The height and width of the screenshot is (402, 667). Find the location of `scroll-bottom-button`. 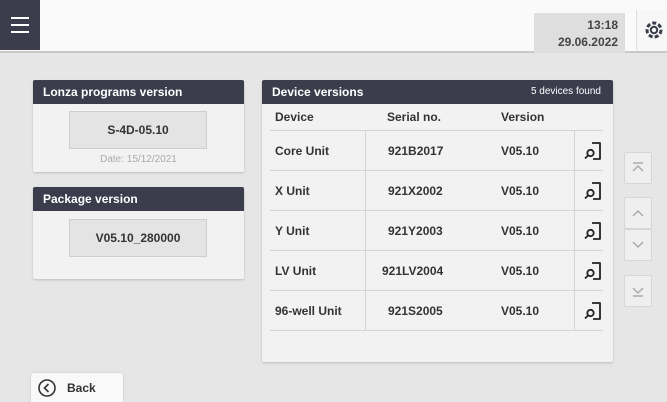

scroll-bottom-button is located at coordinates (638, 291).